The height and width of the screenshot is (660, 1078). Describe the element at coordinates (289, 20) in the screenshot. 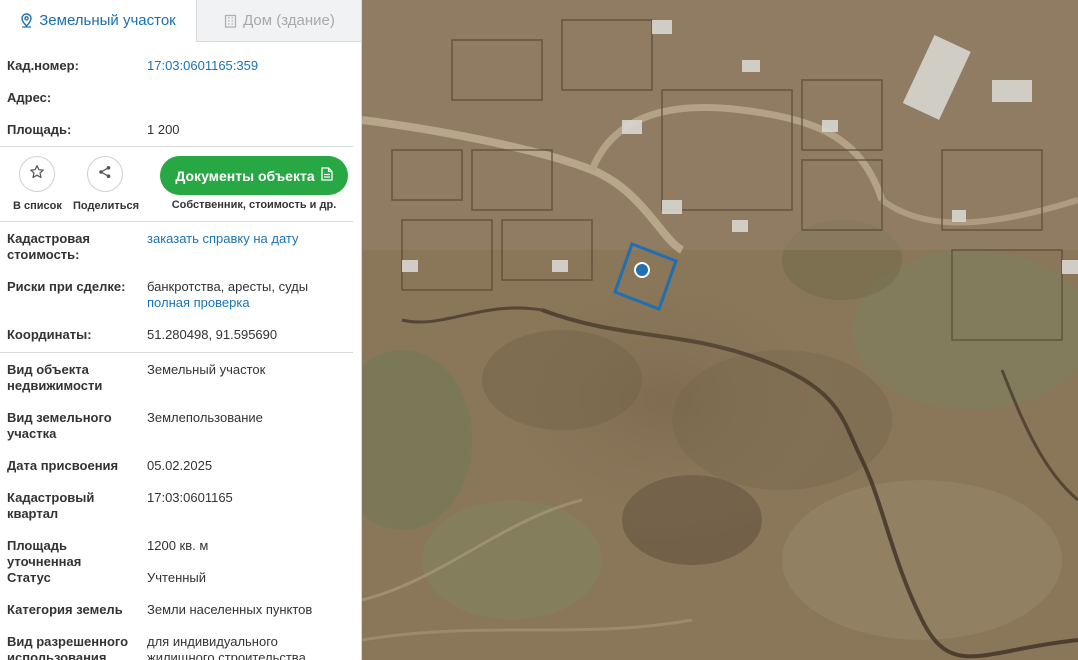

I see `tab-house-label: Дом (здание)` at that location.